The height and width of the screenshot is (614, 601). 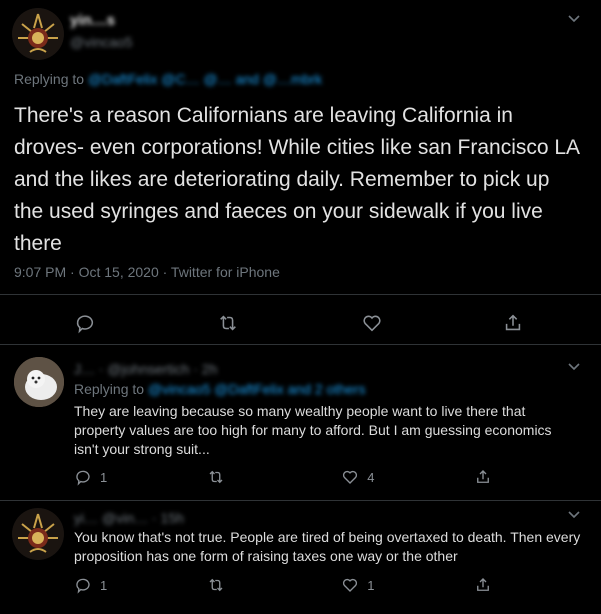 What do you see at coordinates (283, 477) in the screenshot?
I see `reply-actions: 1 4` at bounding box center [283, 477].